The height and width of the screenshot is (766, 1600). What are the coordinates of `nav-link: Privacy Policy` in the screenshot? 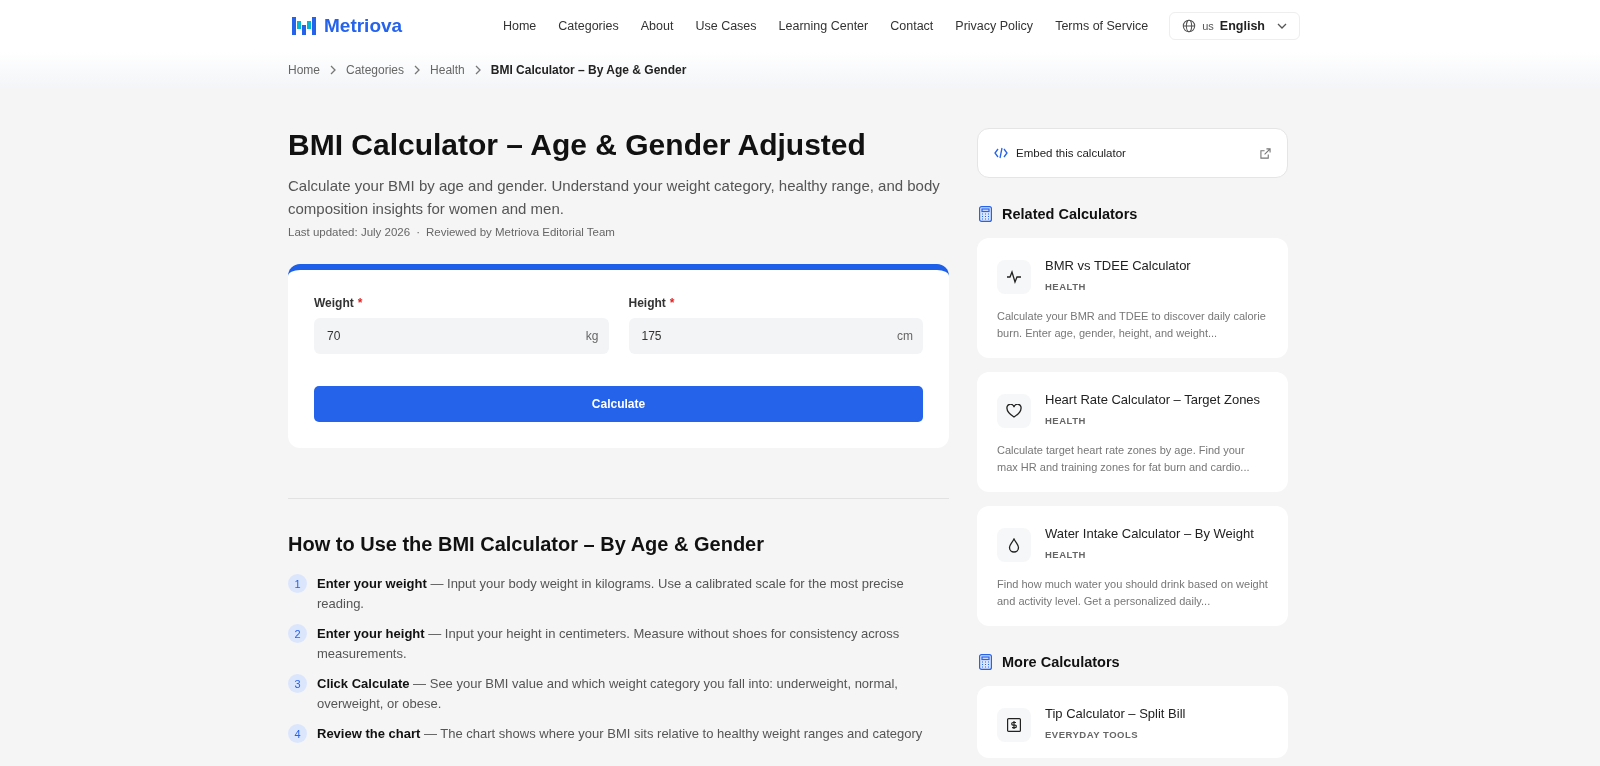 It's located at (994, 26).